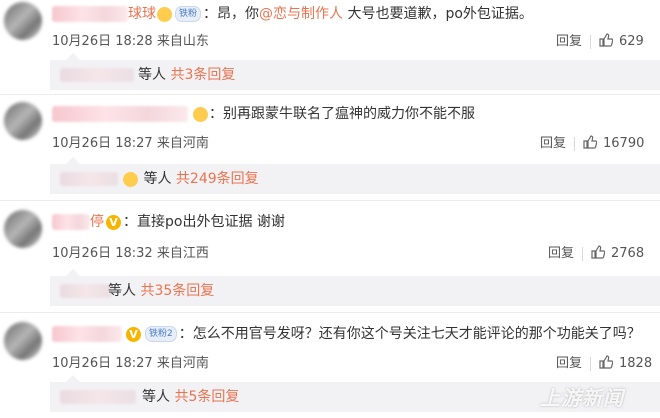 The height and width of the screenshot is (418, 660). What do you see at coordinates (134, 253) in the screenshot?
I see `comment-time: 18:32` at bounding box center [134, 253].